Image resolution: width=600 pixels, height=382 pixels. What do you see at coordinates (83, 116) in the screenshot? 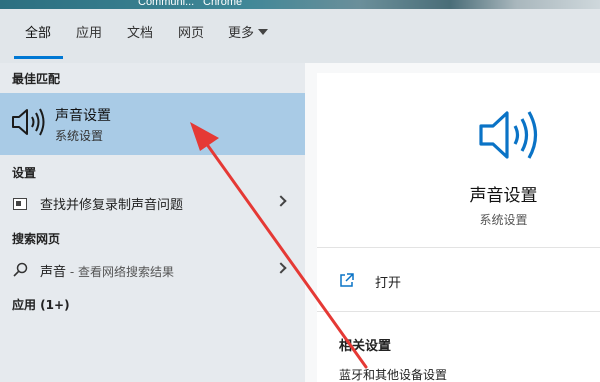
I see `best-match-title: 声音设置` at bounding box center [83, 116].